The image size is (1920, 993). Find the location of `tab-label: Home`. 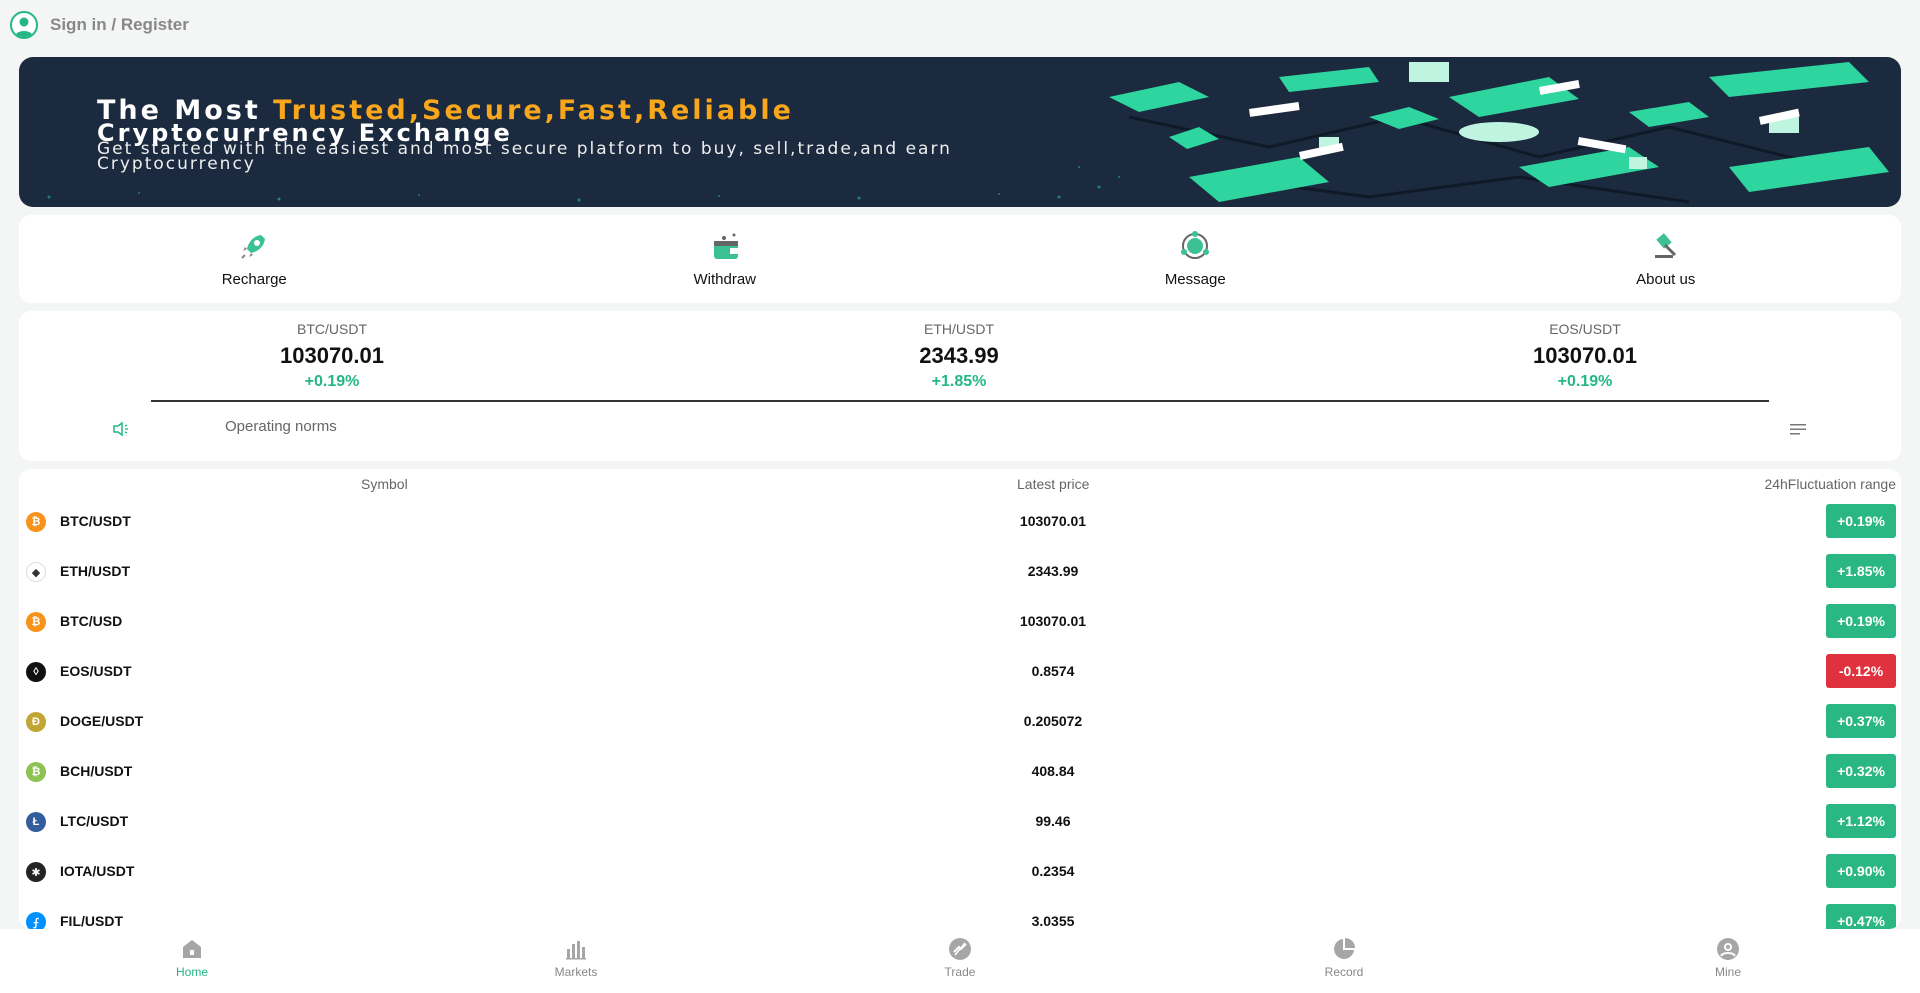

tab-label: Home is located at coordinates (191, 972).